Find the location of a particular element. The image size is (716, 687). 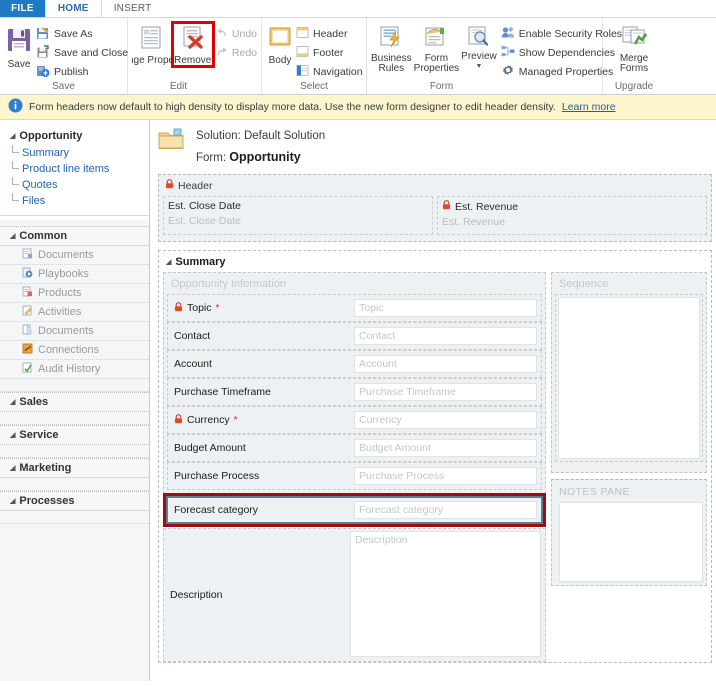

input-account: Account is located at coordinates (445, 364).